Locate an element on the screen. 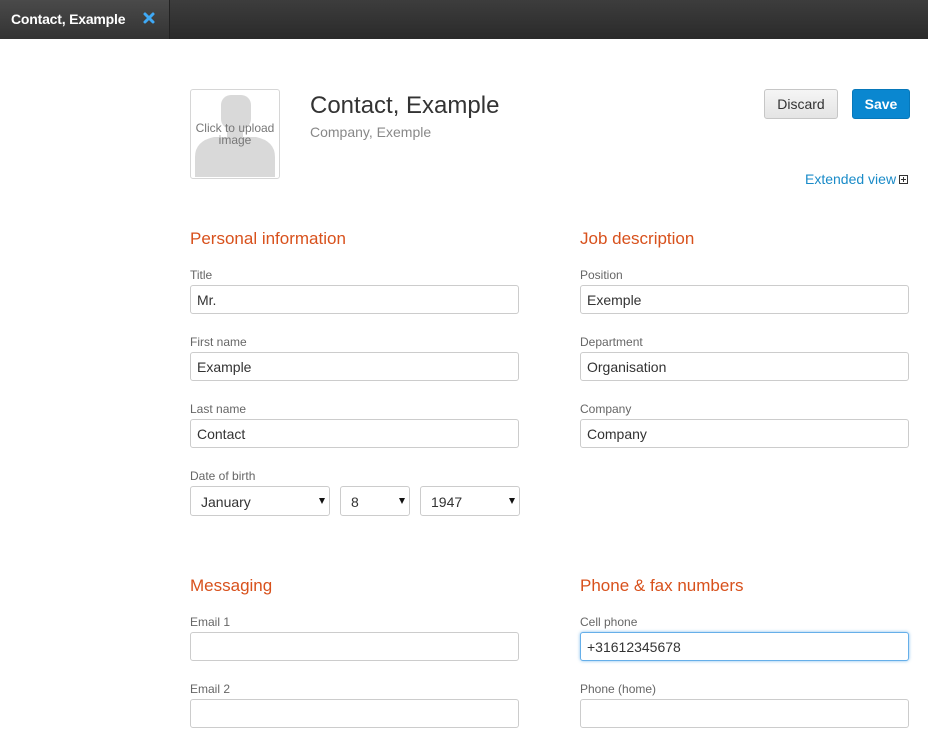 This screenshot has height=738, width=928. tab-contact: Contact, Example is located at coordinates (85, 19).